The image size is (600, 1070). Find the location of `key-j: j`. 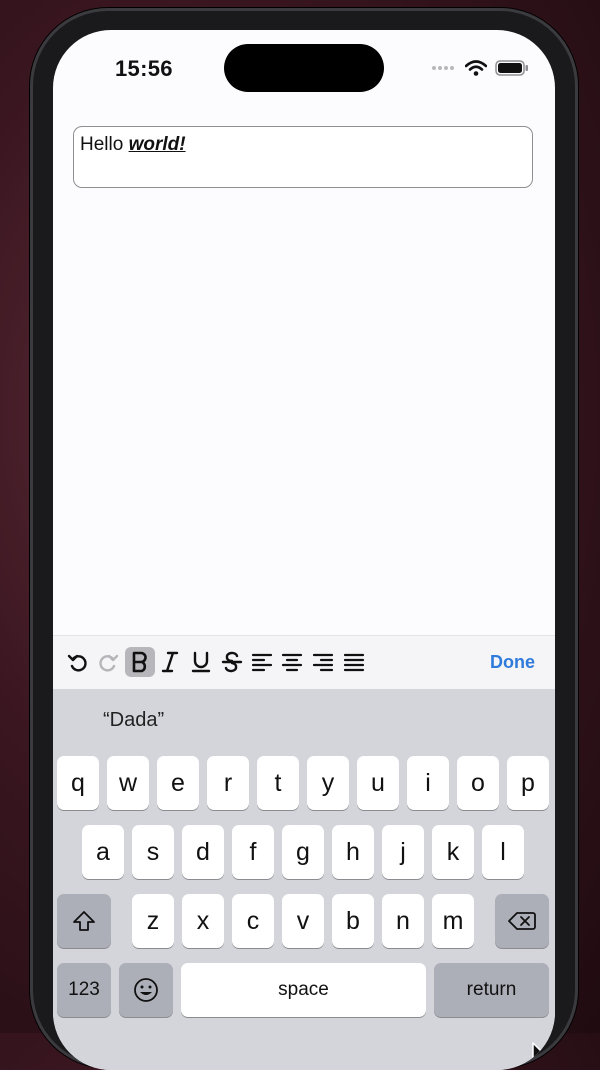

key-j: j is located at coordinates (403, 852).